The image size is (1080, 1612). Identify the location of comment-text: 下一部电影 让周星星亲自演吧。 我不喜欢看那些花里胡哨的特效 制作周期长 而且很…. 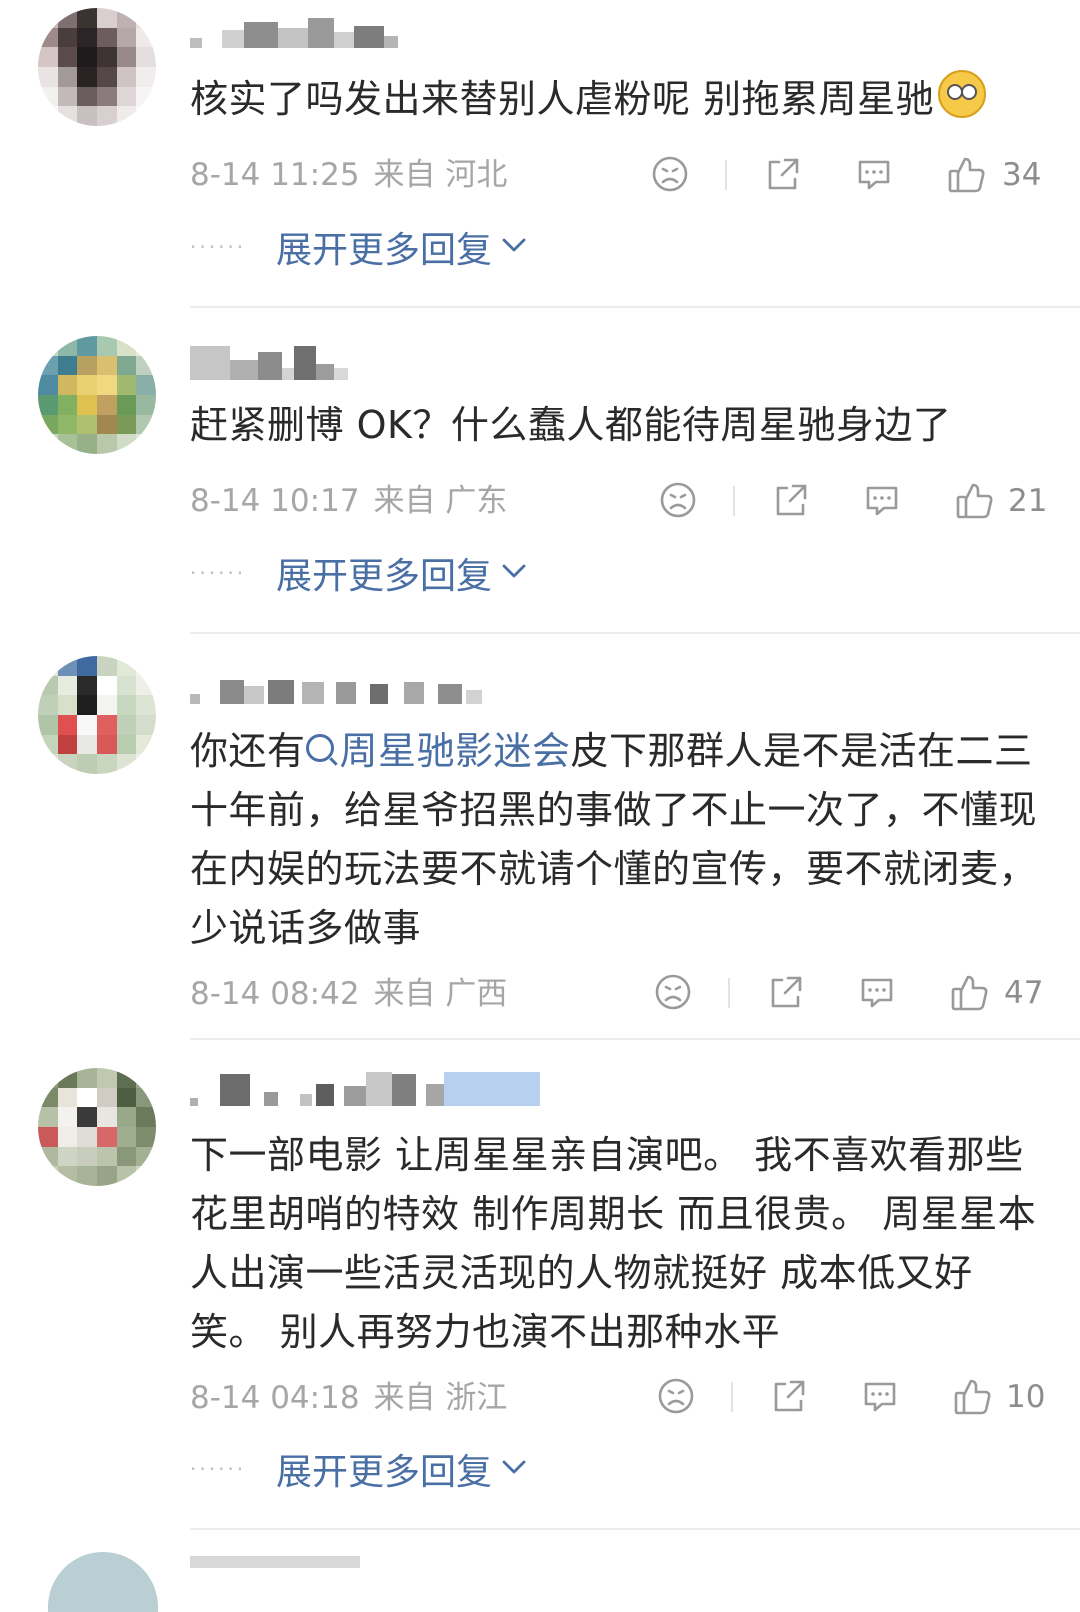
(613, 1243).